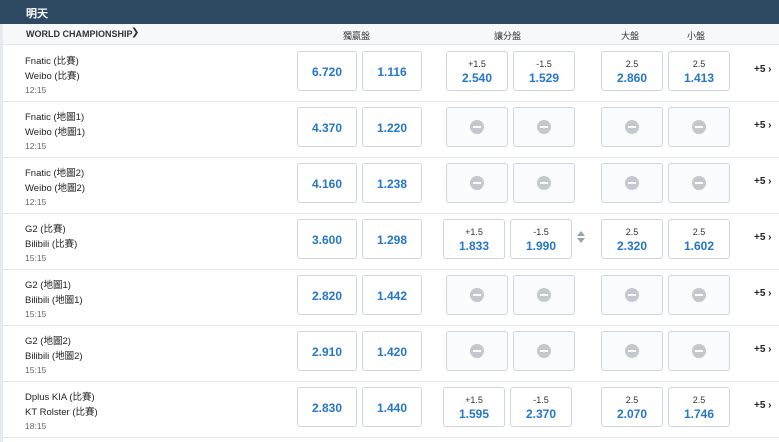 This screenshot has width=779, height=442. Describe the element at coordinates (392, 127) in the screenshot. I see `moneyline-away-button: 1.220` at that location.